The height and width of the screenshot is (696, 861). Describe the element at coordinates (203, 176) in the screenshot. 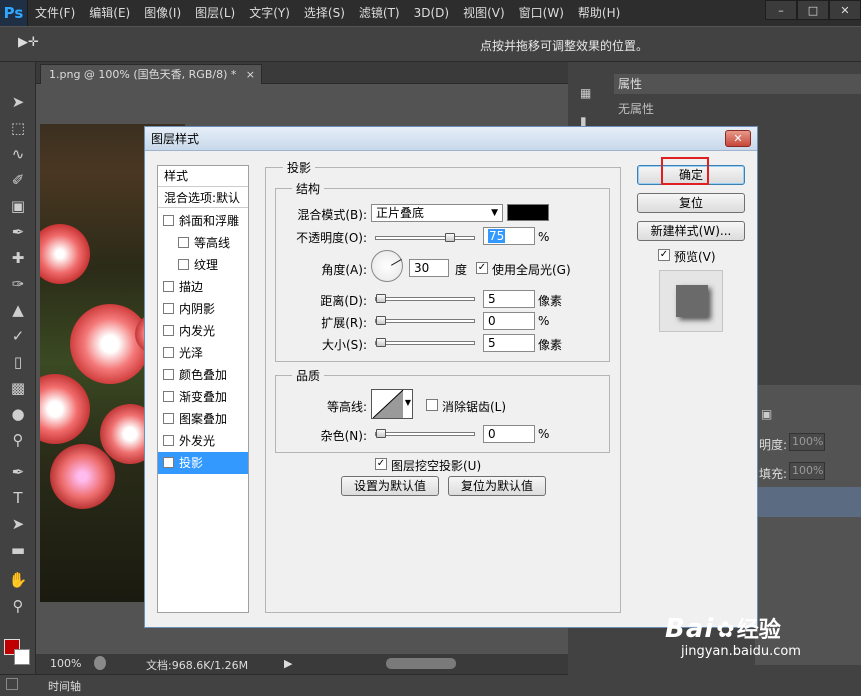

I see `styles-header: 样式` at that location.